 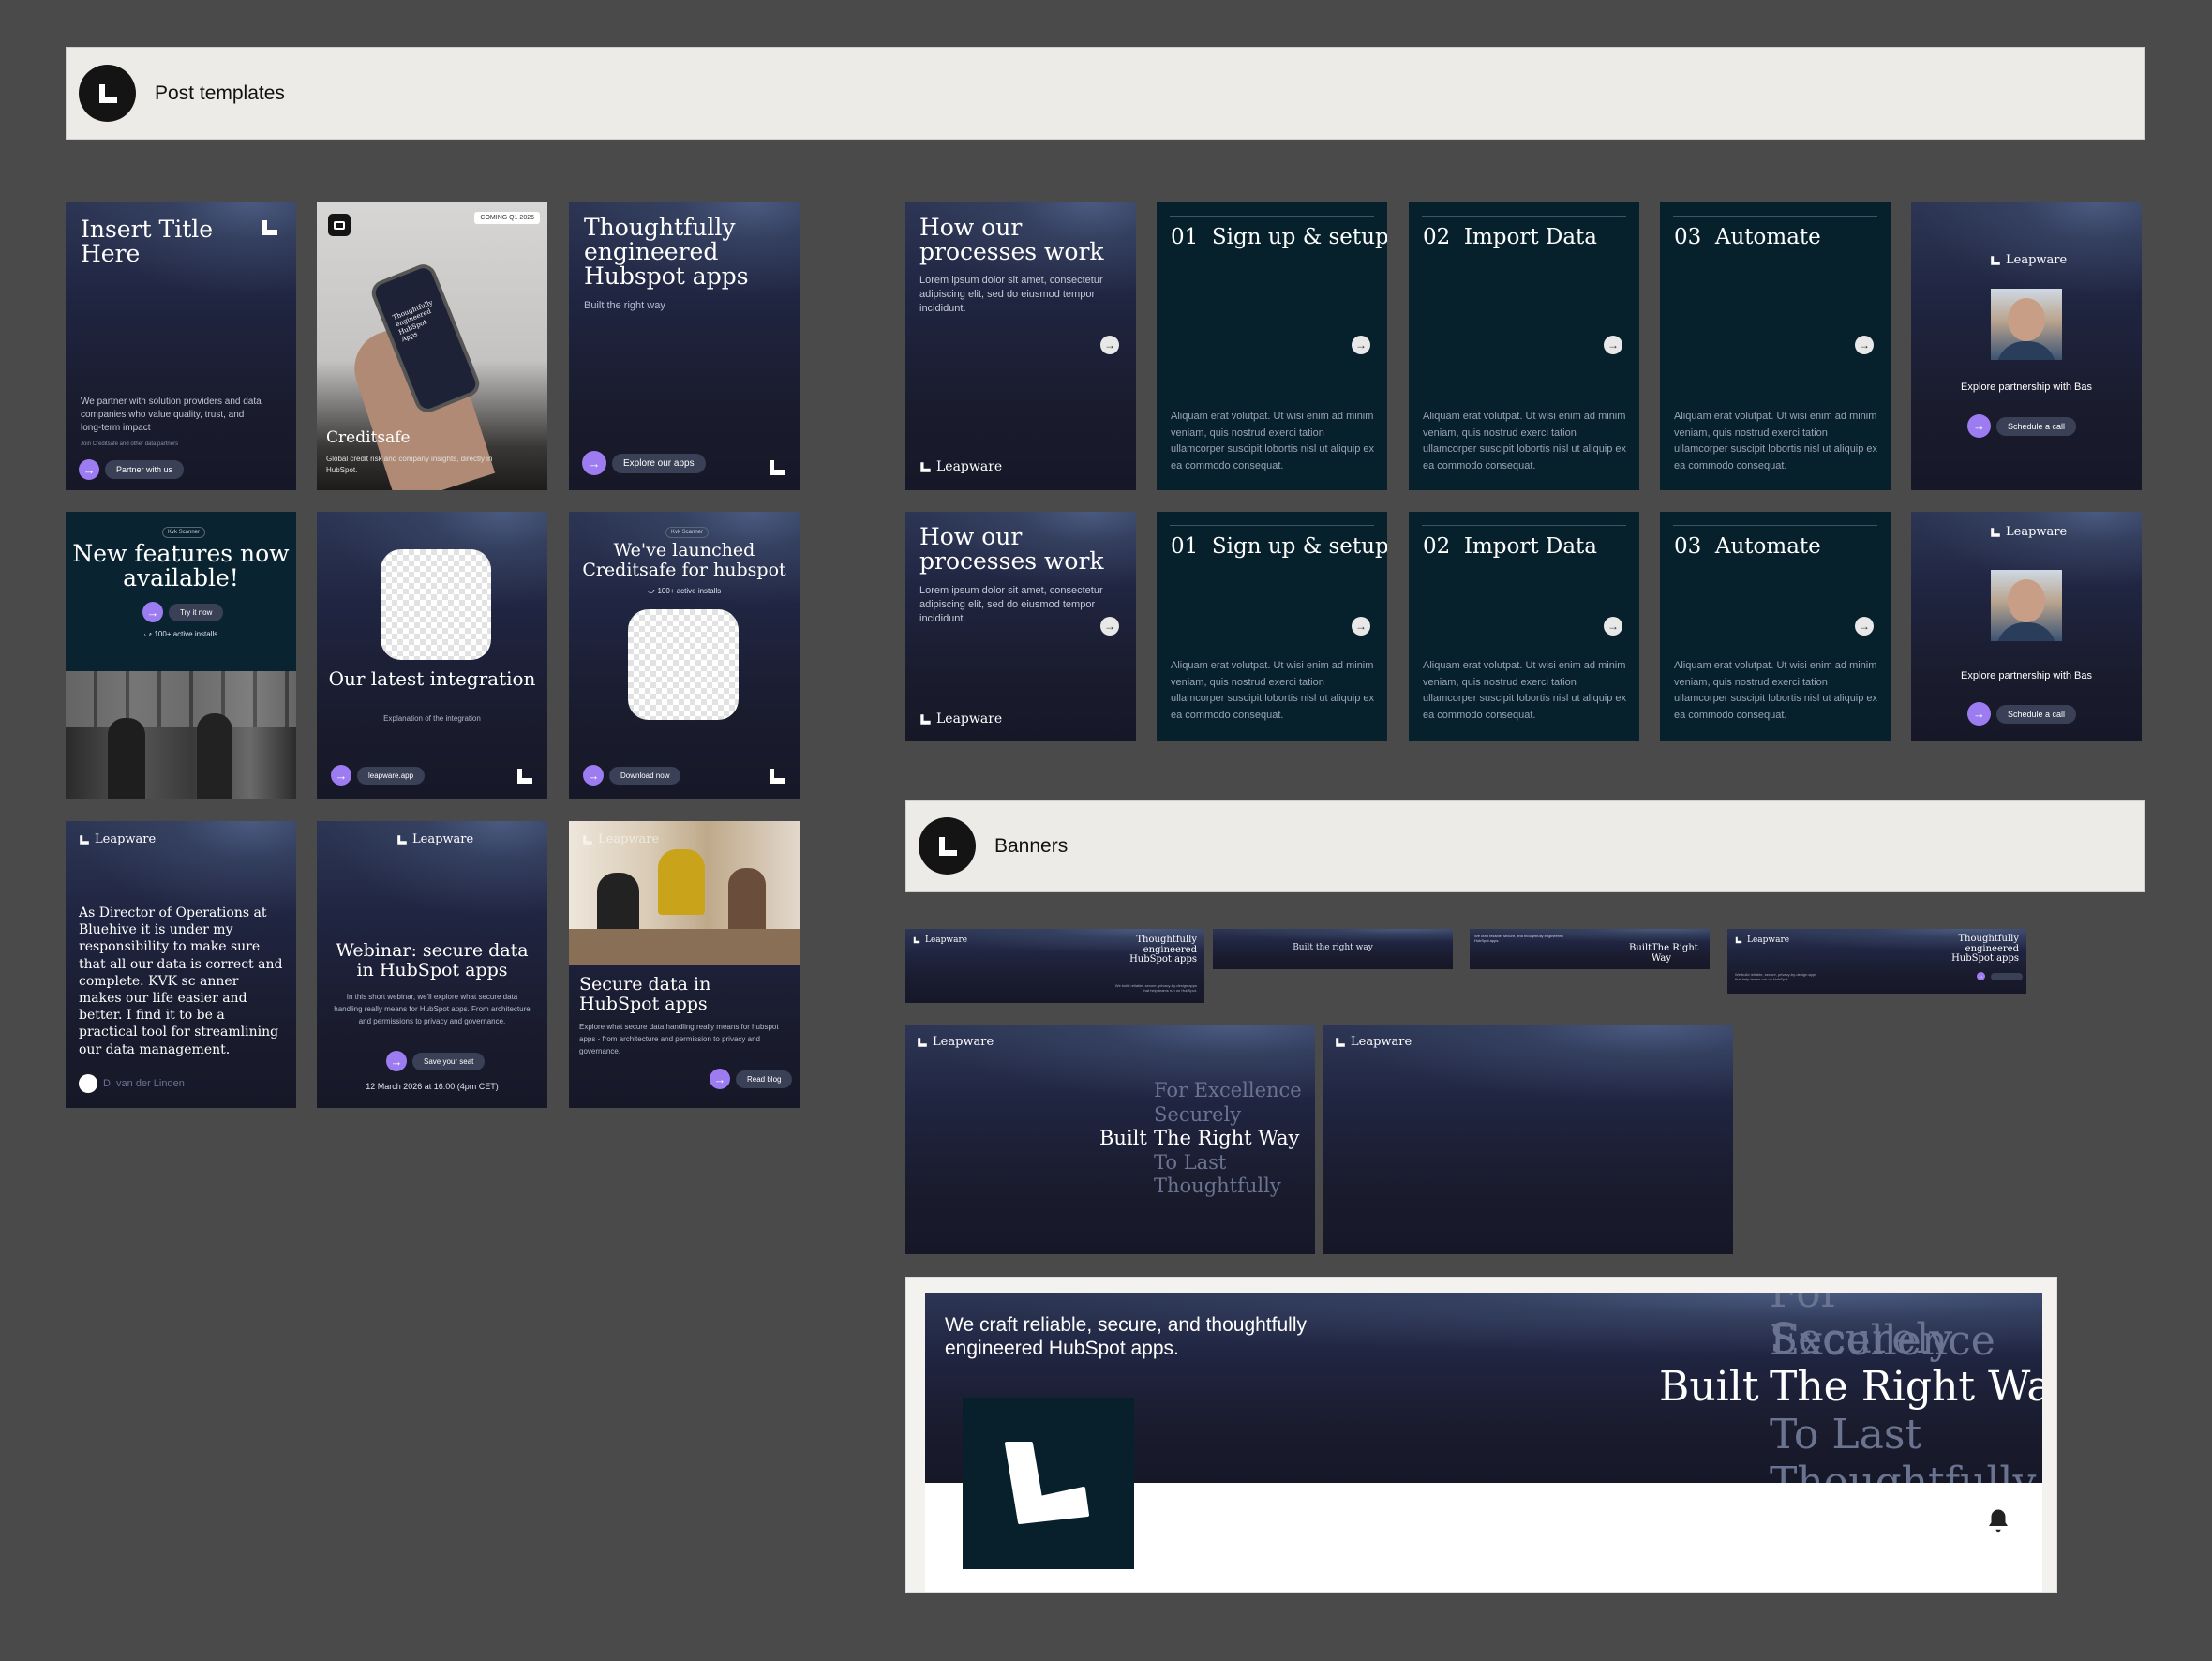 What do you see at coordinates (684, 560) in the screenshot?
I see `post-title: We've launched Creditsafe for hubspot` at bounding box center [684, 560].